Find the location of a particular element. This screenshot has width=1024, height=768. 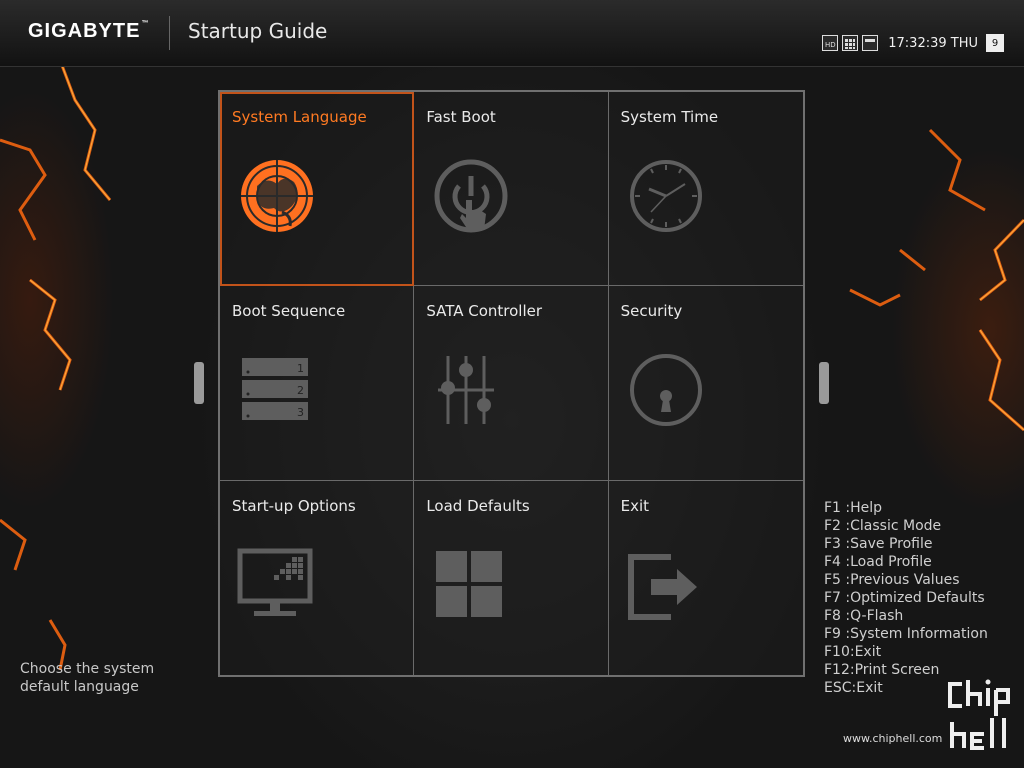

tile-startup-options: Start-up Options is located at coordinates (317, 577).